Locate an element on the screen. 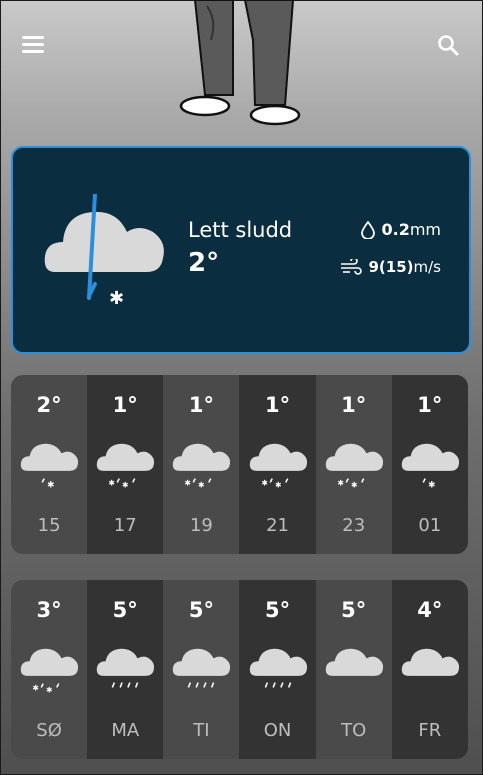 The height and width of the screenshot is (775, 483). daily-temperature: 4° is located at coordinates (430, 610).